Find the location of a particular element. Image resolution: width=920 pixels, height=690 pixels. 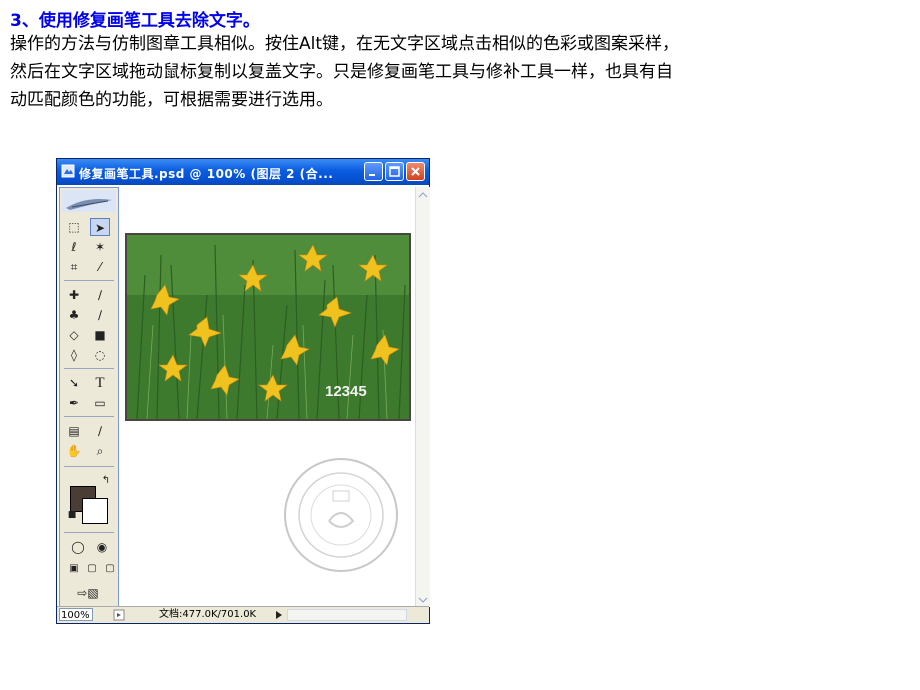

zoom-field: 100% is located at coordinates (76, 614).